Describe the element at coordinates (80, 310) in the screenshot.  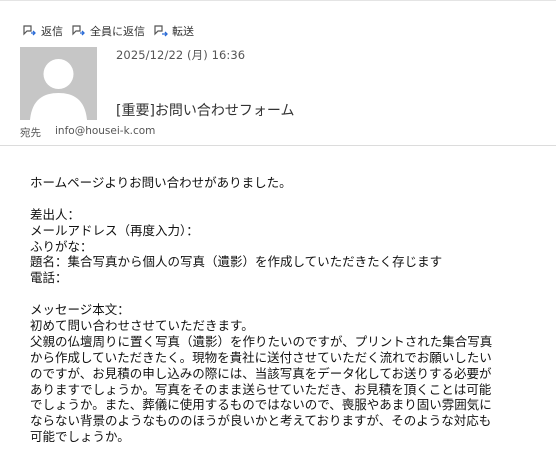
I see `body-line: メッセージ本文：` at that location.